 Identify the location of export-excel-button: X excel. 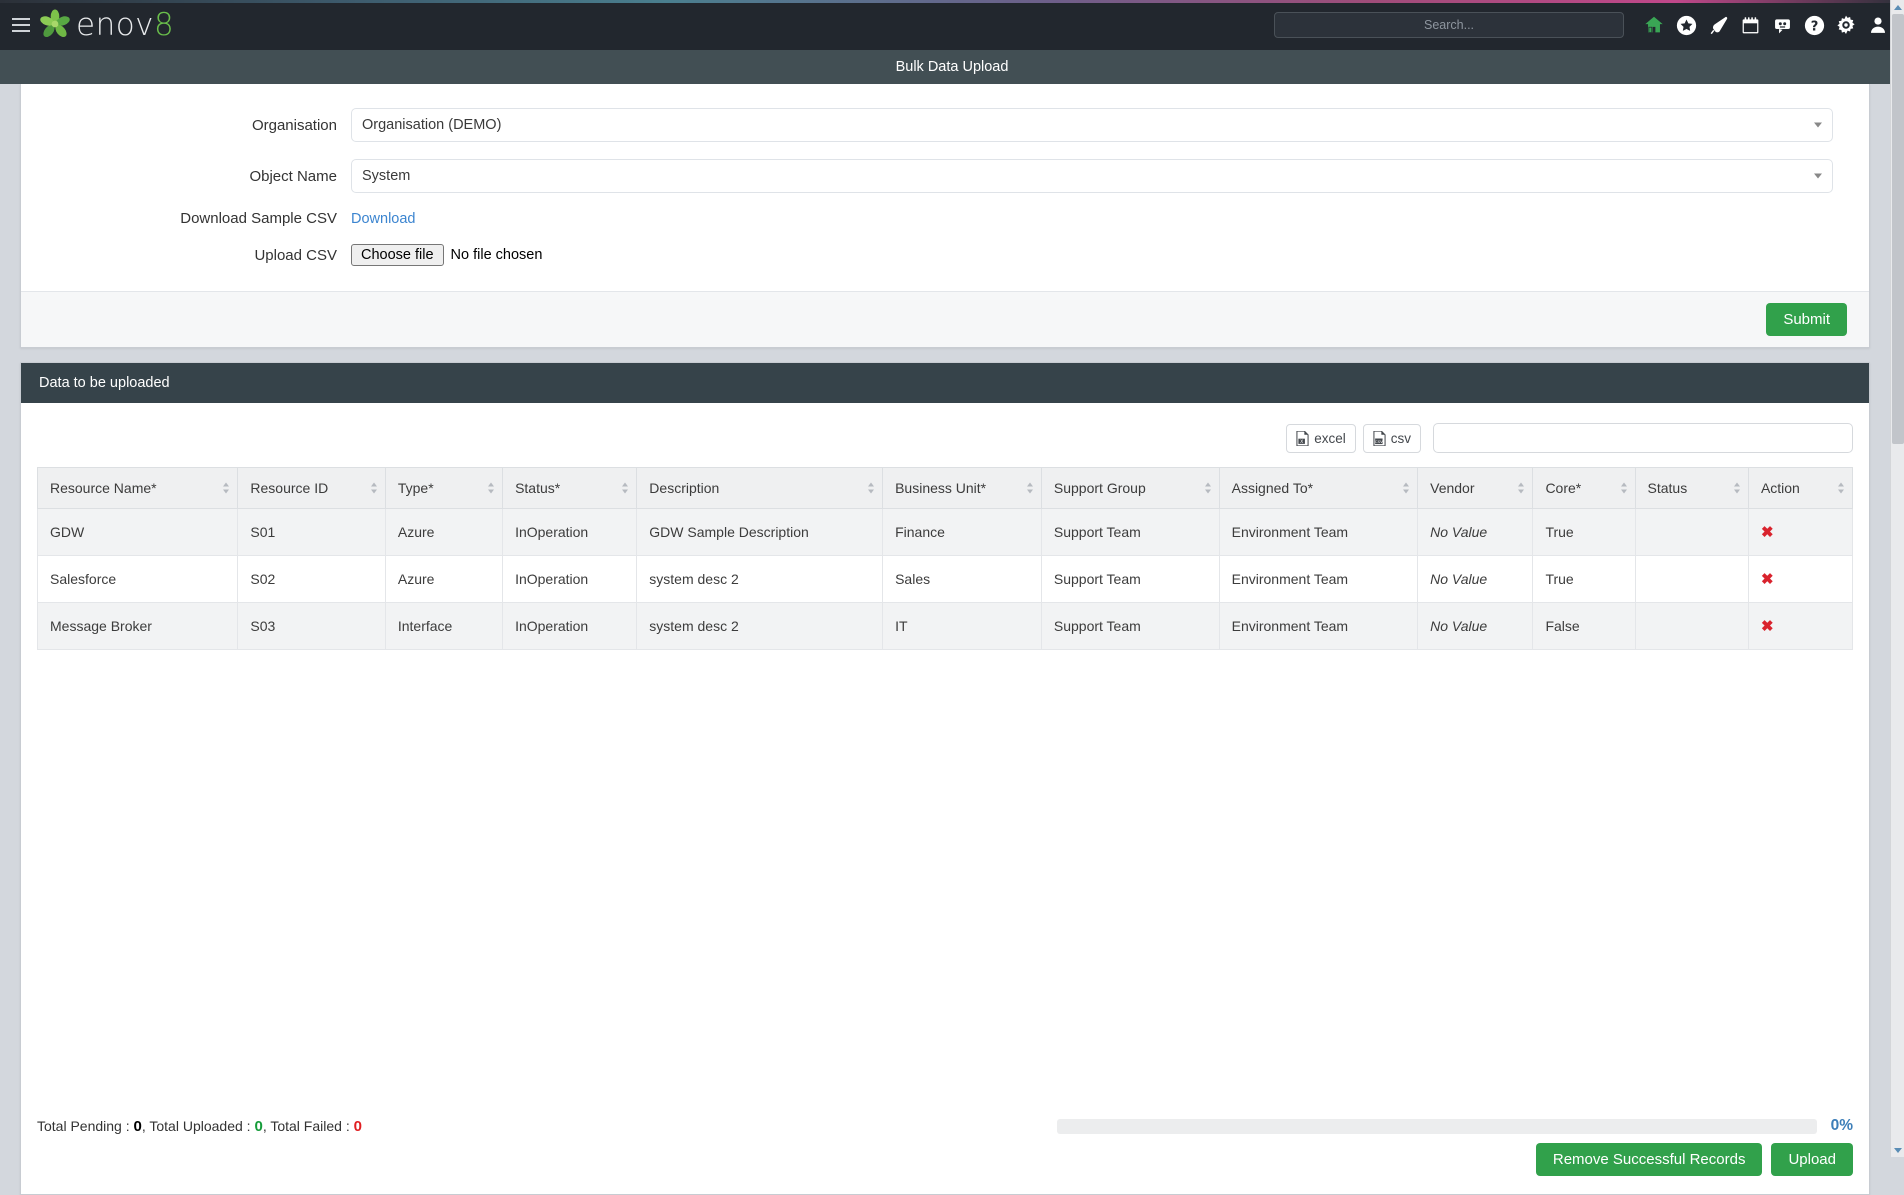
(1321, 438).